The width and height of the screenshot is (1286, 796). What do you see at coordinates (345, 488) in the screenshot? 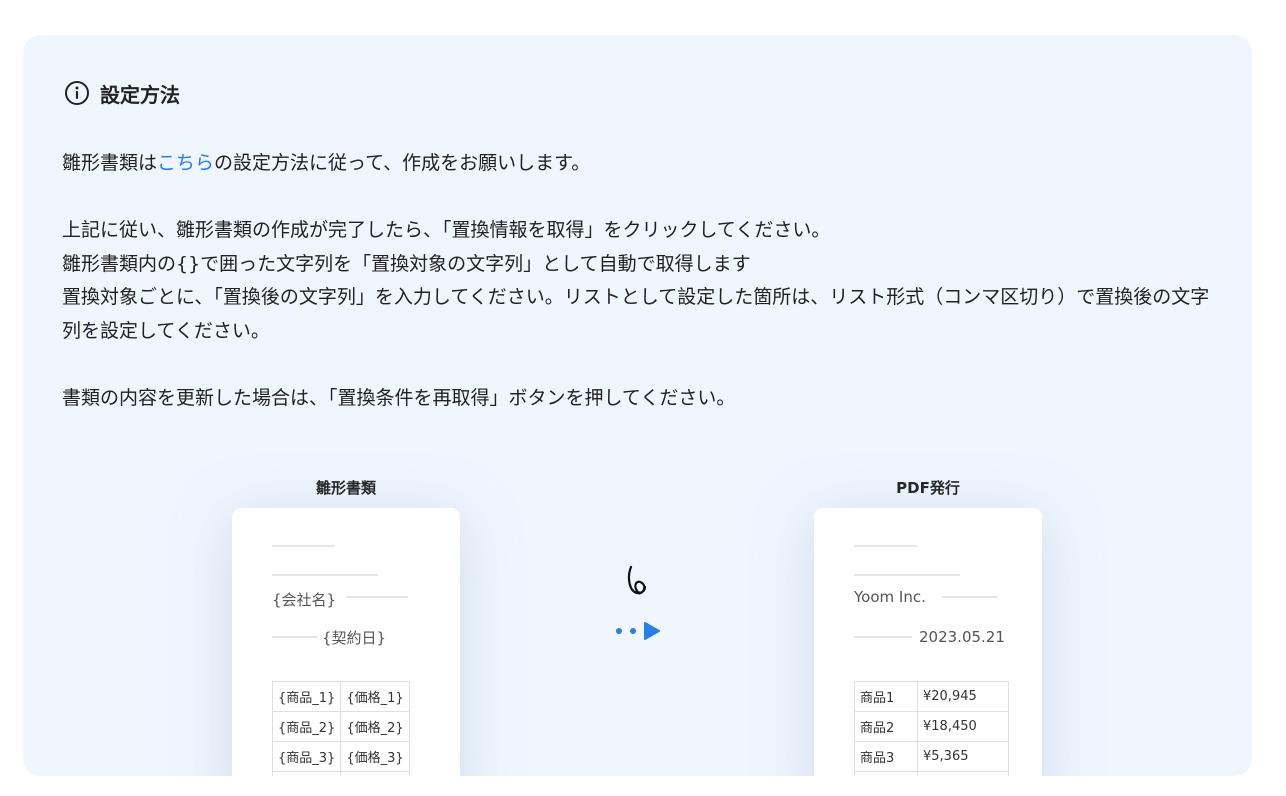
I see `template-doc-label: 雛形書類` at bounding box center [345, 488].